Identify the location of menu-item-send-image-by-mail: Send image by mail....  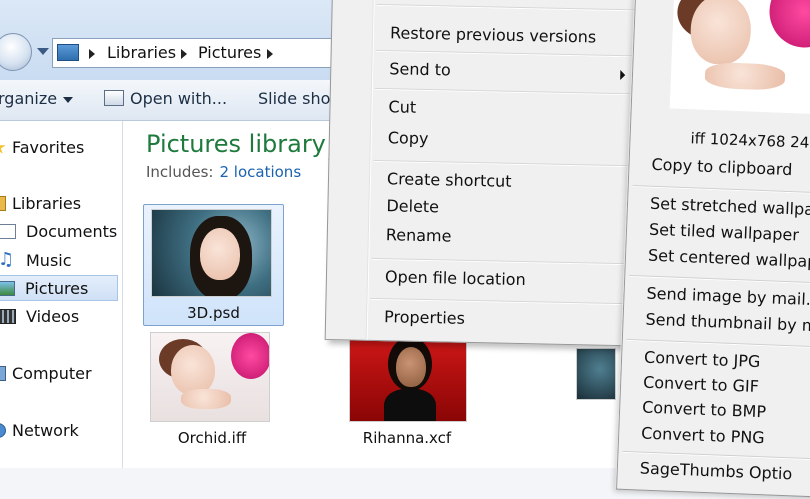
(728, 297).